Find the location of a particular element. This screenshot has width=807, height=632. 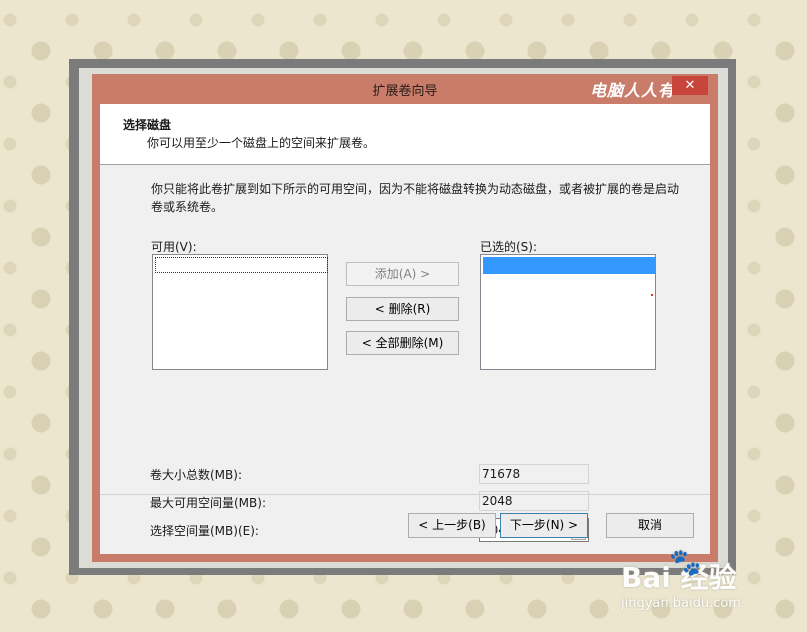

page-title: 选择磁盘 is located at coordinates (147, 125).